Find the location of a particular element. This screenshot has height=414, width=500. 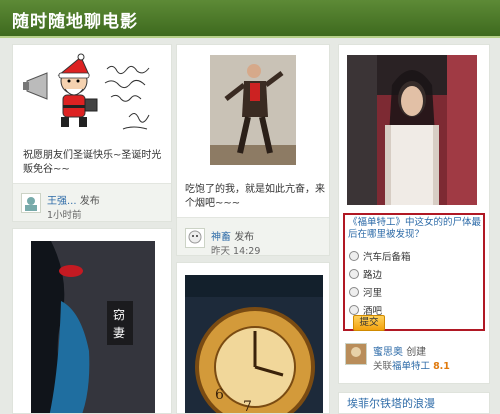

post-caption: 吃饱了的我，就是如此亢奋，来个烟吧~~~ is located at coordinates (255, 196).